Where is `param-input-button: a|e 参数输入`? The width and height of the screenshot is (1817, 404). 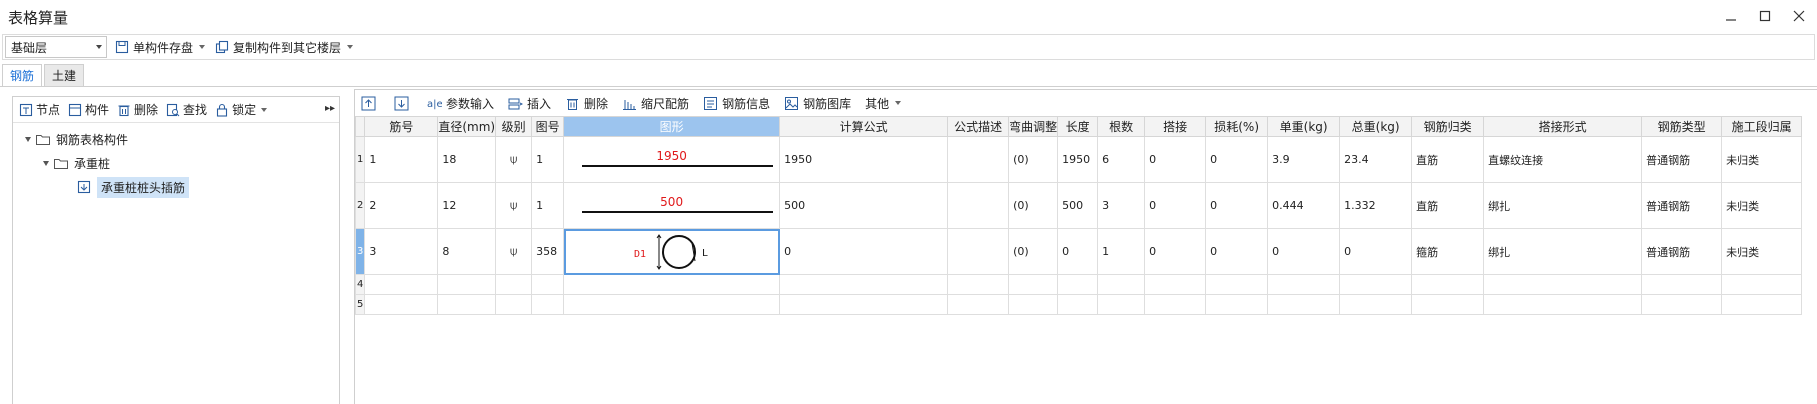 param-input-button: a|e 参数输入 is located at coordinates (460, 103).